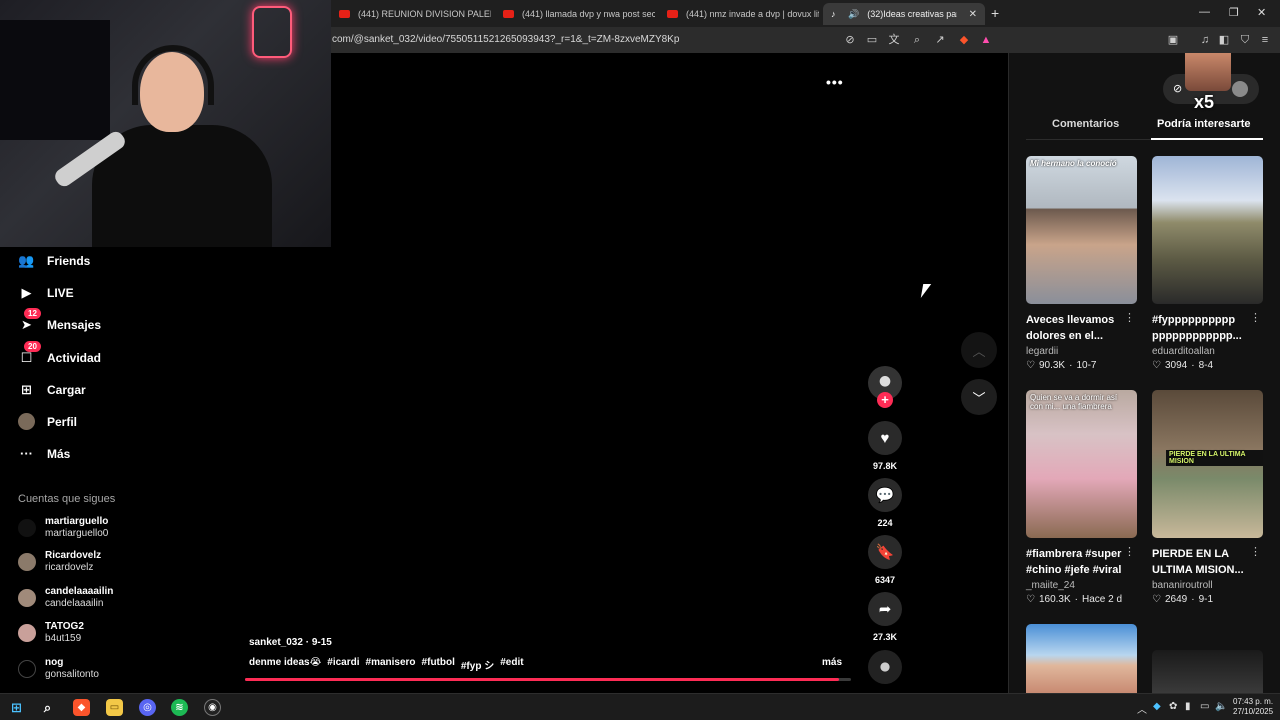 The width and height of the screenshot is (1280, 720). I want to click on save-action: 🔖 6347, so click(885, 560).